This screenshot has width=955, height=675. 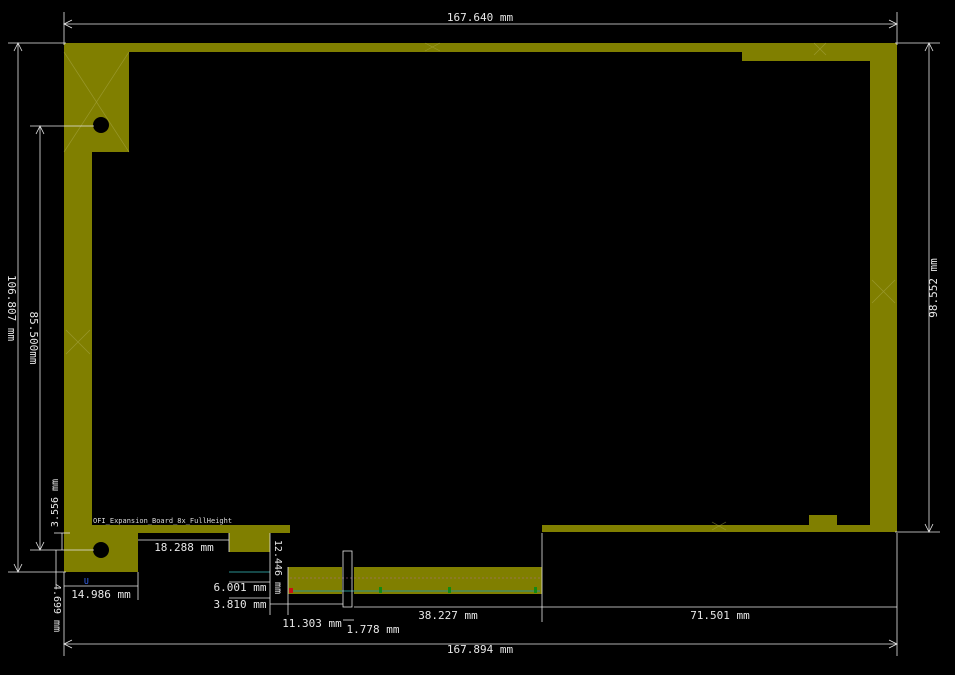 What do you see at coordinates (33, 338) in the screenshot?
I see `dim-inner-height: 85.500mm` at bounding box center [33, 338].